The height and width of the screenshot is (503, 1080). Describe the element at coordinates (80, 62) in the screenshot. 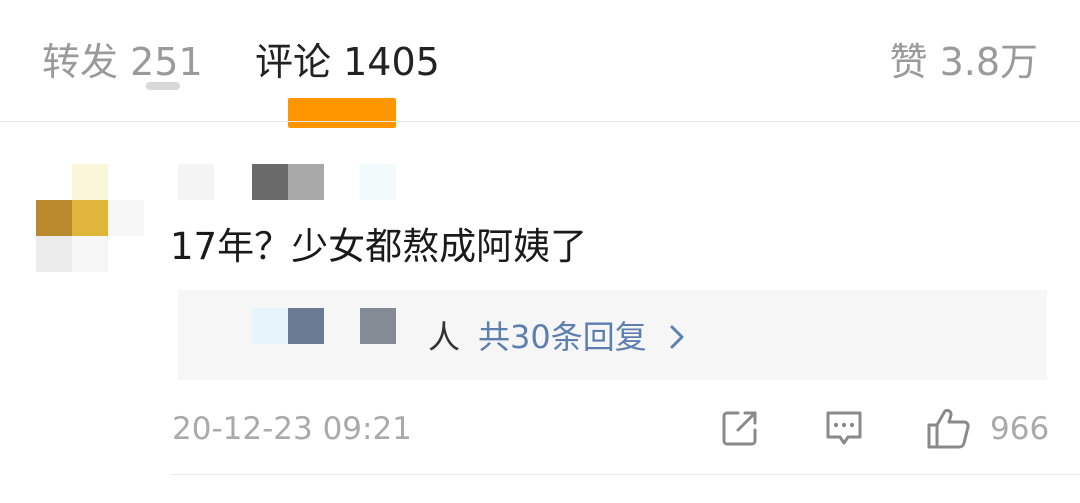

I see `tab-repost-label: 转发` at that location.